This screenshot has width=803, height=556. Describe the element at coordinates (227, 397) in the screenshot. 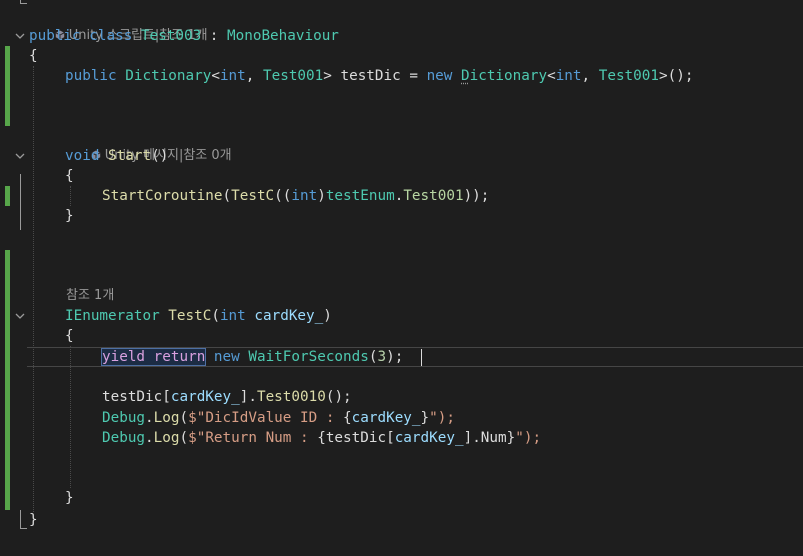

I see `code-text: testDic[cardKey_].Test0010();` at that location.